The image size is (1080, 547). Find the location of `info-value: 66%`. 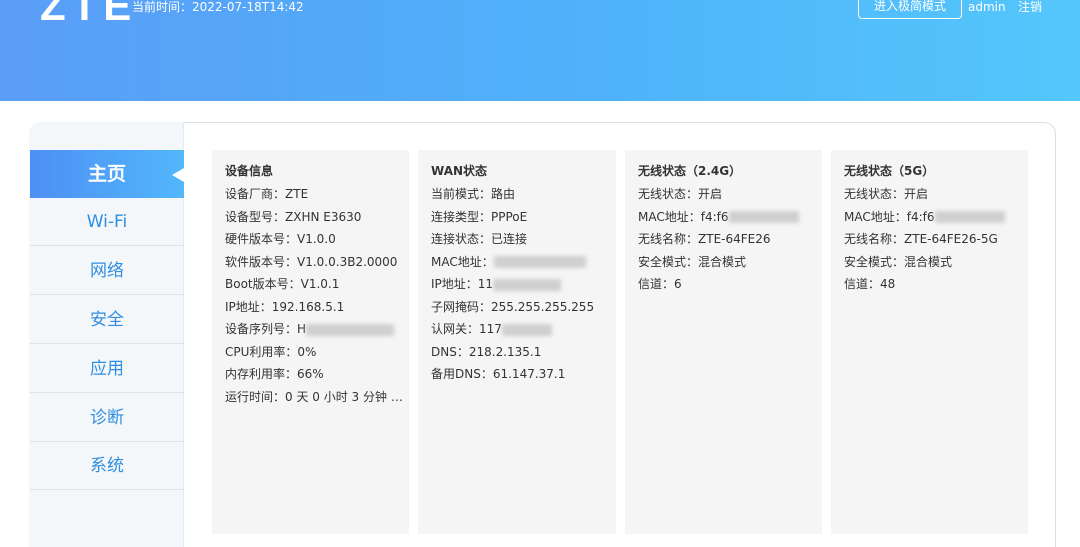

info-value: 66% is located at coordinates (310, 374).